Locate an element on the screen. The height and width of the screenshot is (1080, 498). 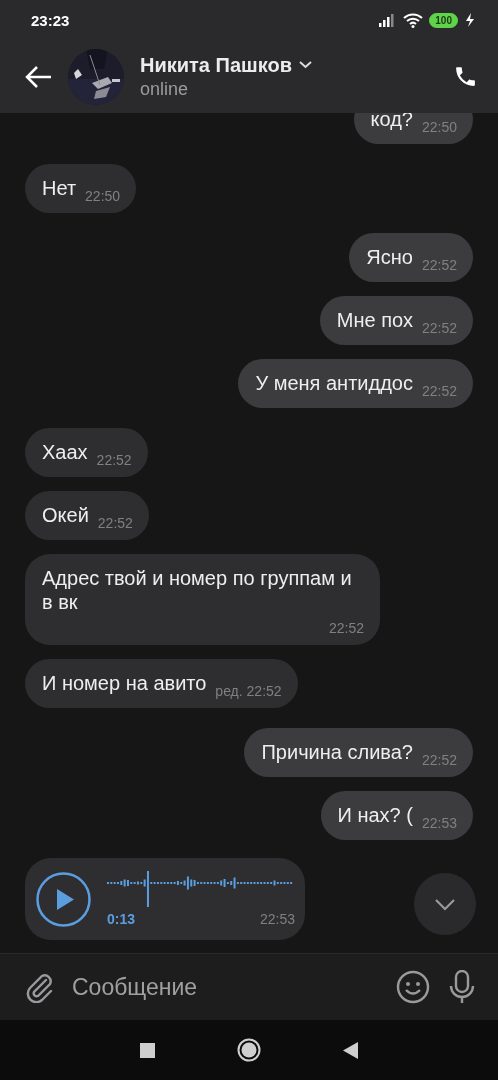
contact-status: online is located at coordinates (164, 89).